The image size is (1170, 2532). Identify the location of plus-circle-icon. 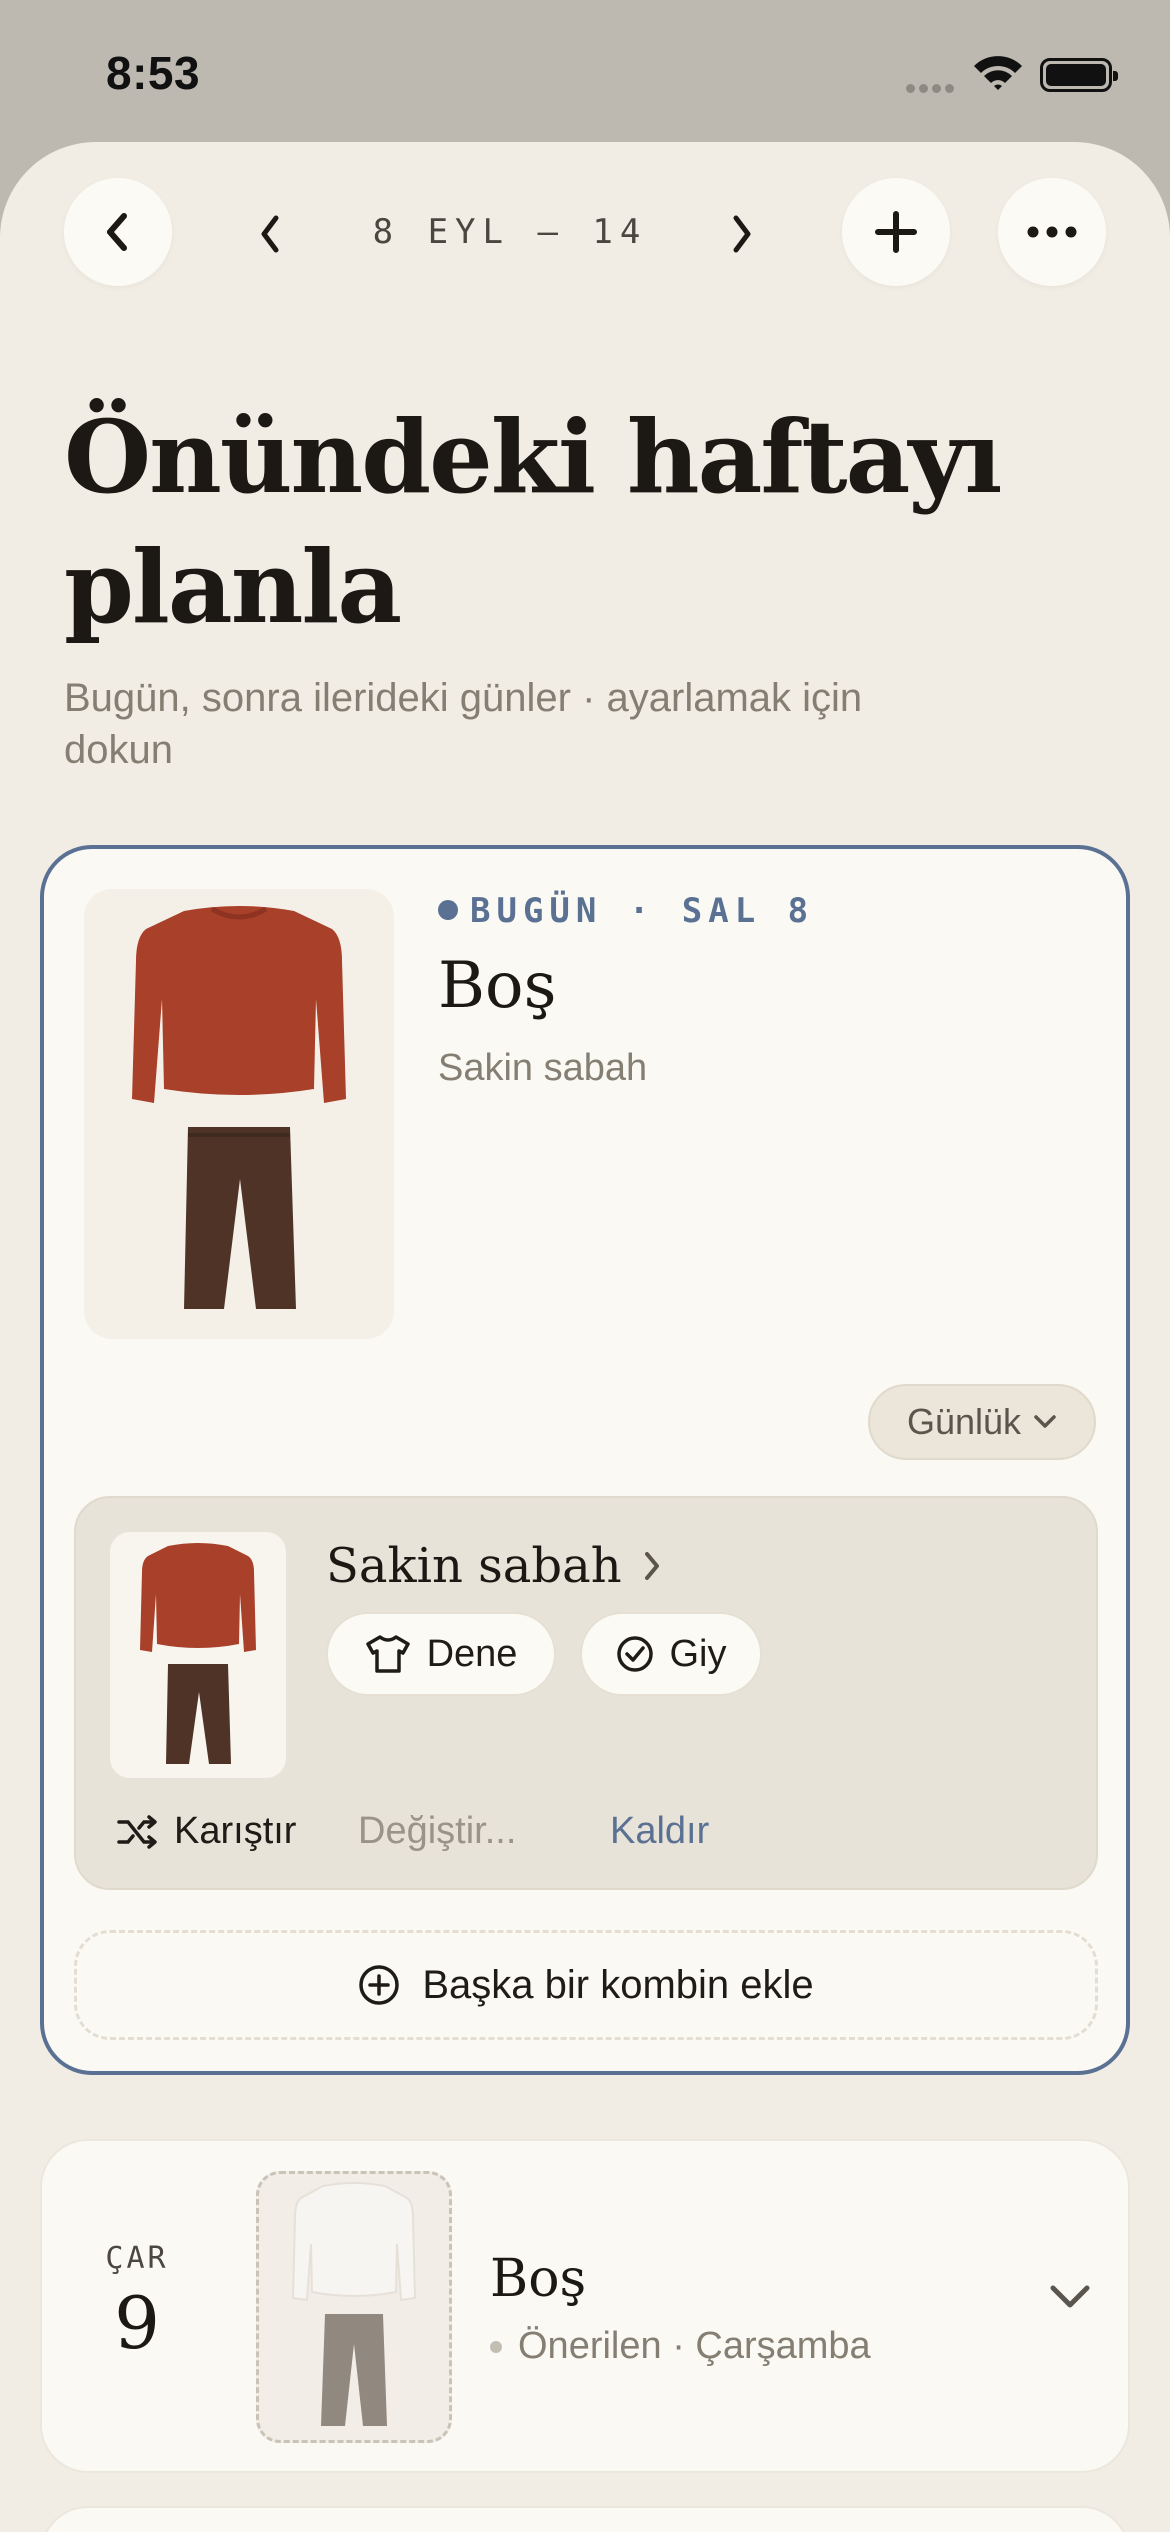
(379, 1985).